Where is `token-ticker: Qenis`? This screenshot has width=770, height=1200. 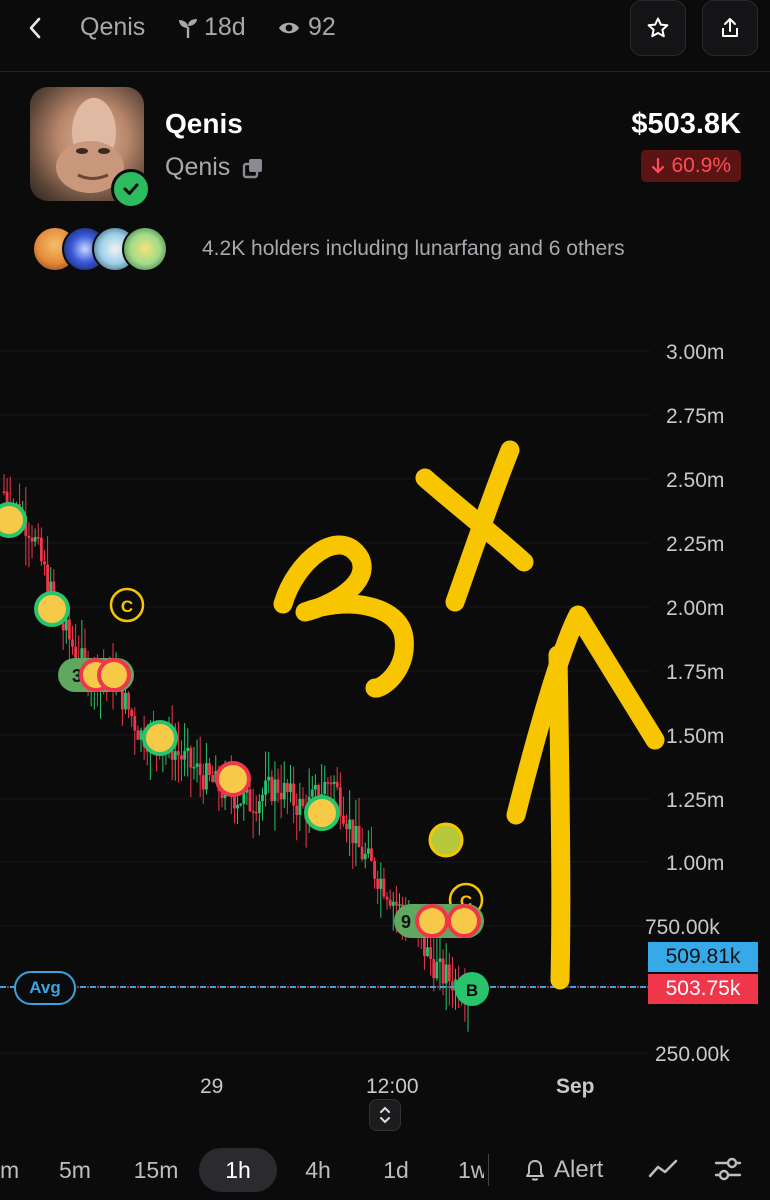
token-ticker: Qenis is located at coordinates (214, 167).